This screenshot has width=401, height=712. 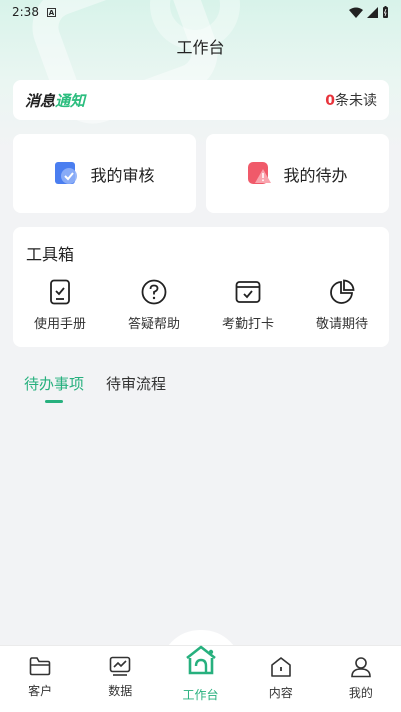 I want to click on home-workbench-icon, so click(x=200, y=660).